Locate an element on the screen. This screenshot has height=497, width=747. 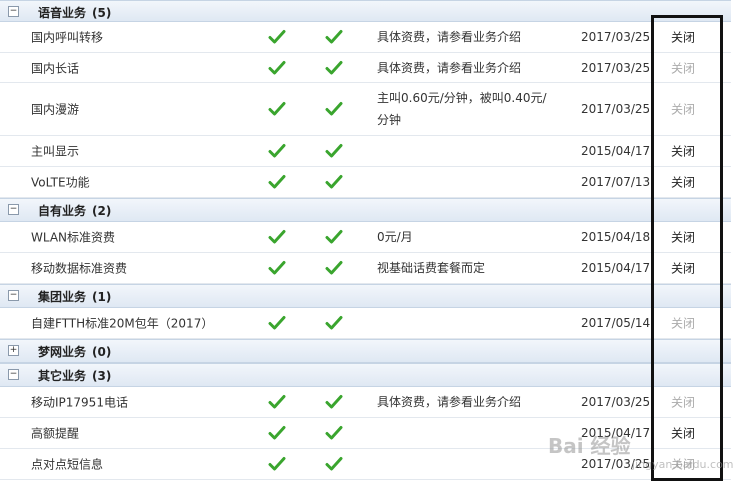
group-header-monternet: + 梦网业务 (0) is located at coordinates (365, 351).